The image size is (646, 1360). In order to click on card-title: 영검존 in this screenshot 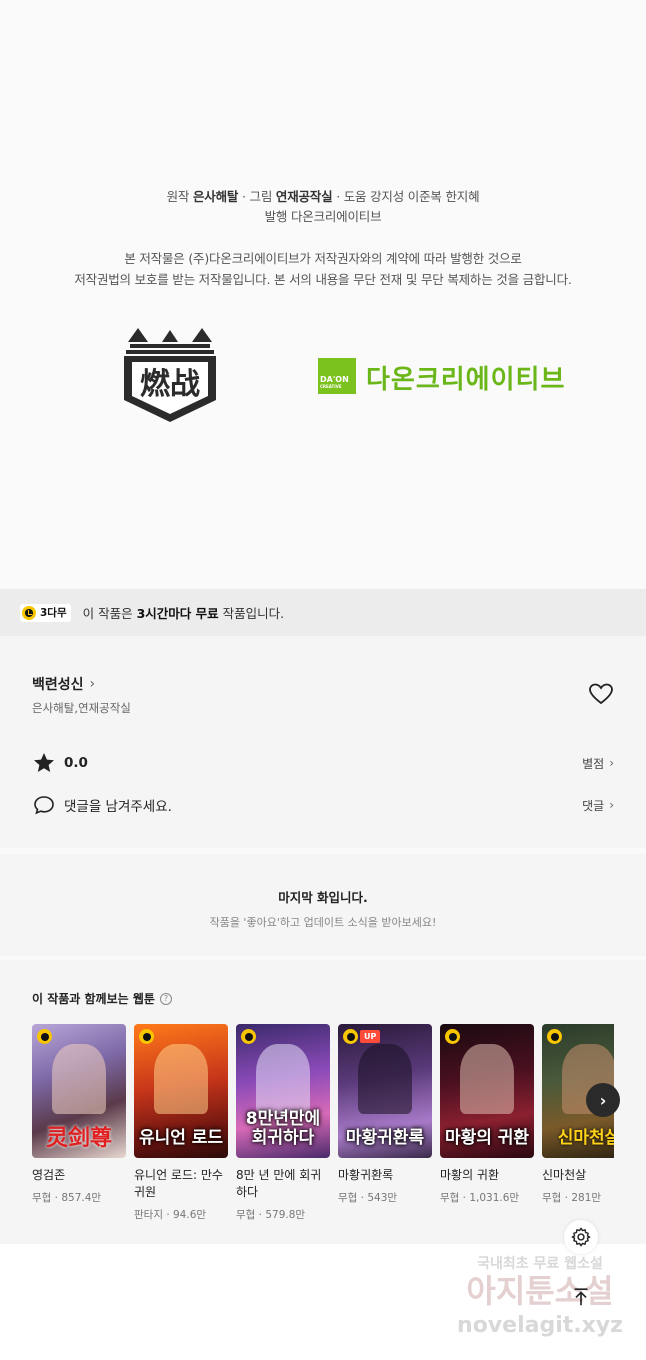, I will do `click(49, 1175)`.